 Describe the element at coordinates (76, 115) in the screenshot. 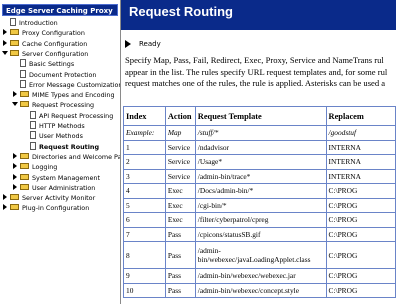

I see `nav-item-label: API Request Processing` at that location.